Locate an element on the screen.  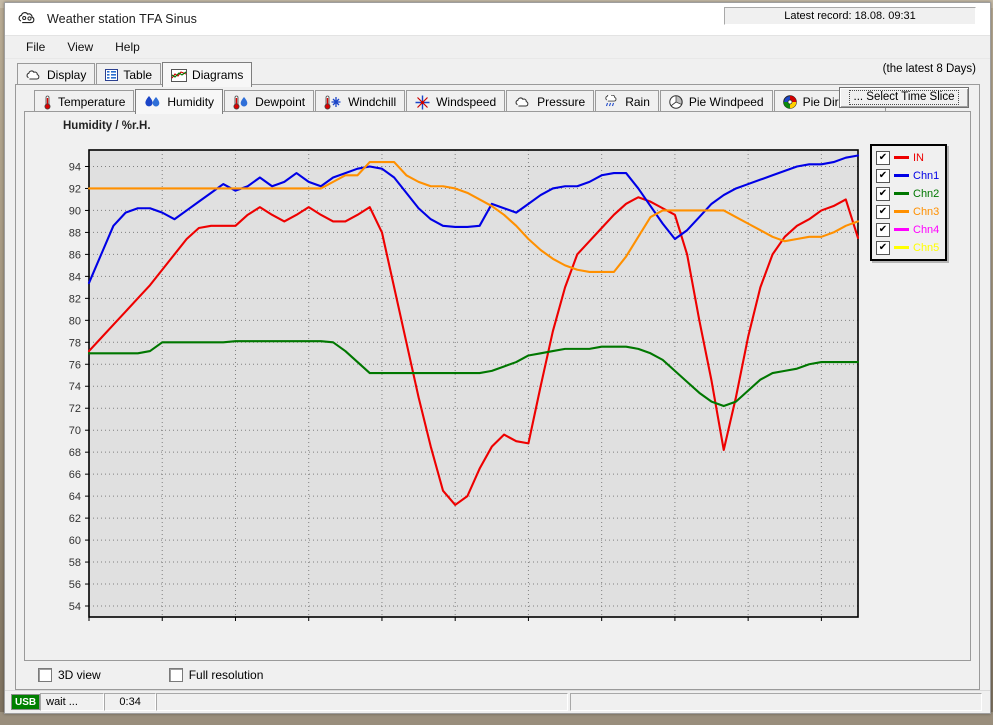
menu-item-view: View is located at coordinates (80, 47).